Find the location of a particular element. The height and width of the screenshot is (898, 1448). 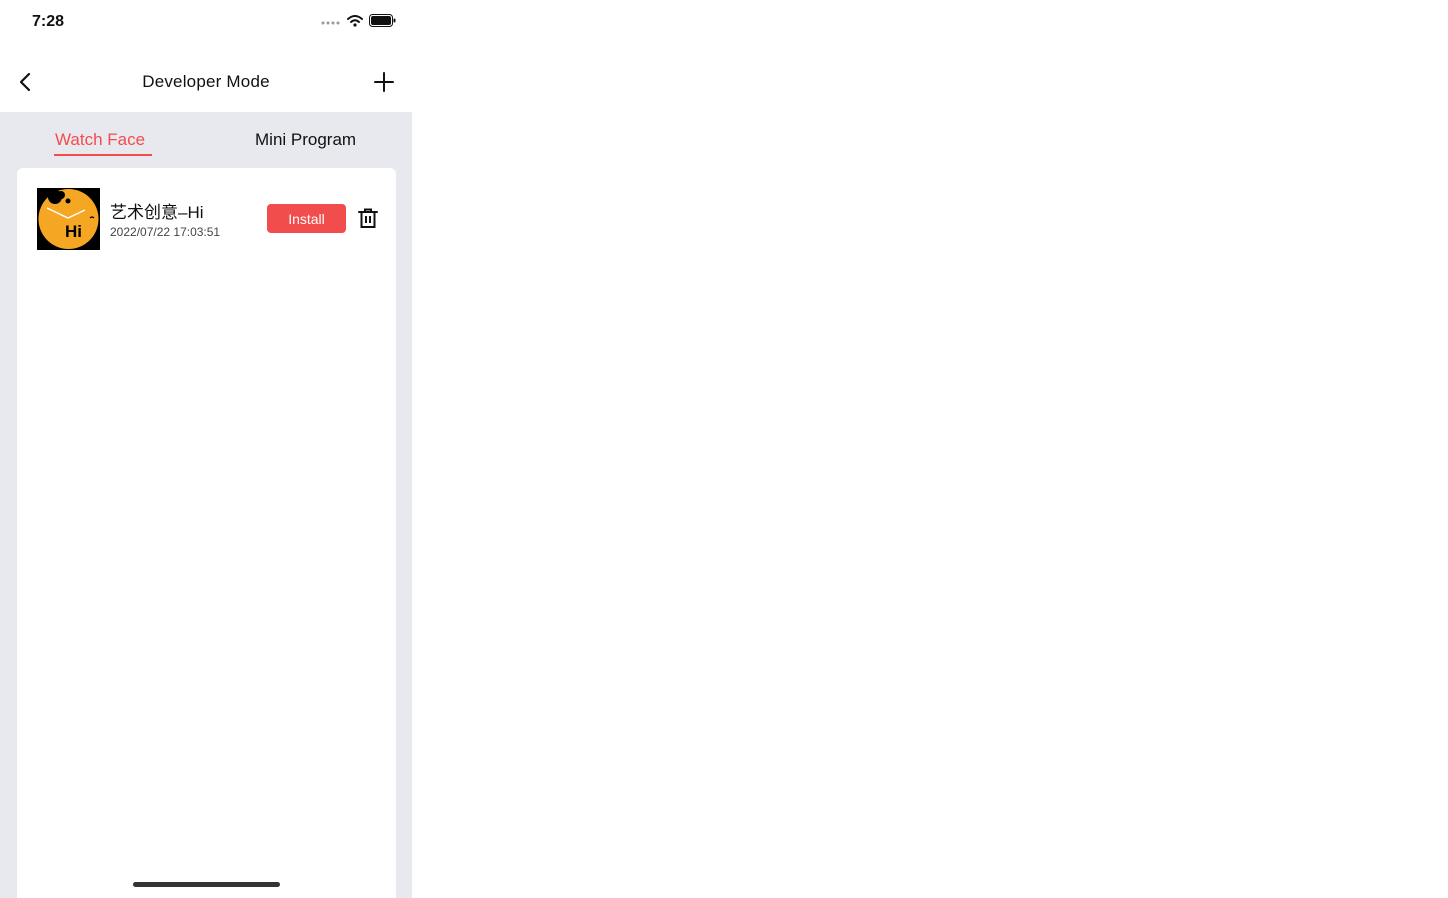

status-bar: 7:28 is located at coordinates (206, 24).